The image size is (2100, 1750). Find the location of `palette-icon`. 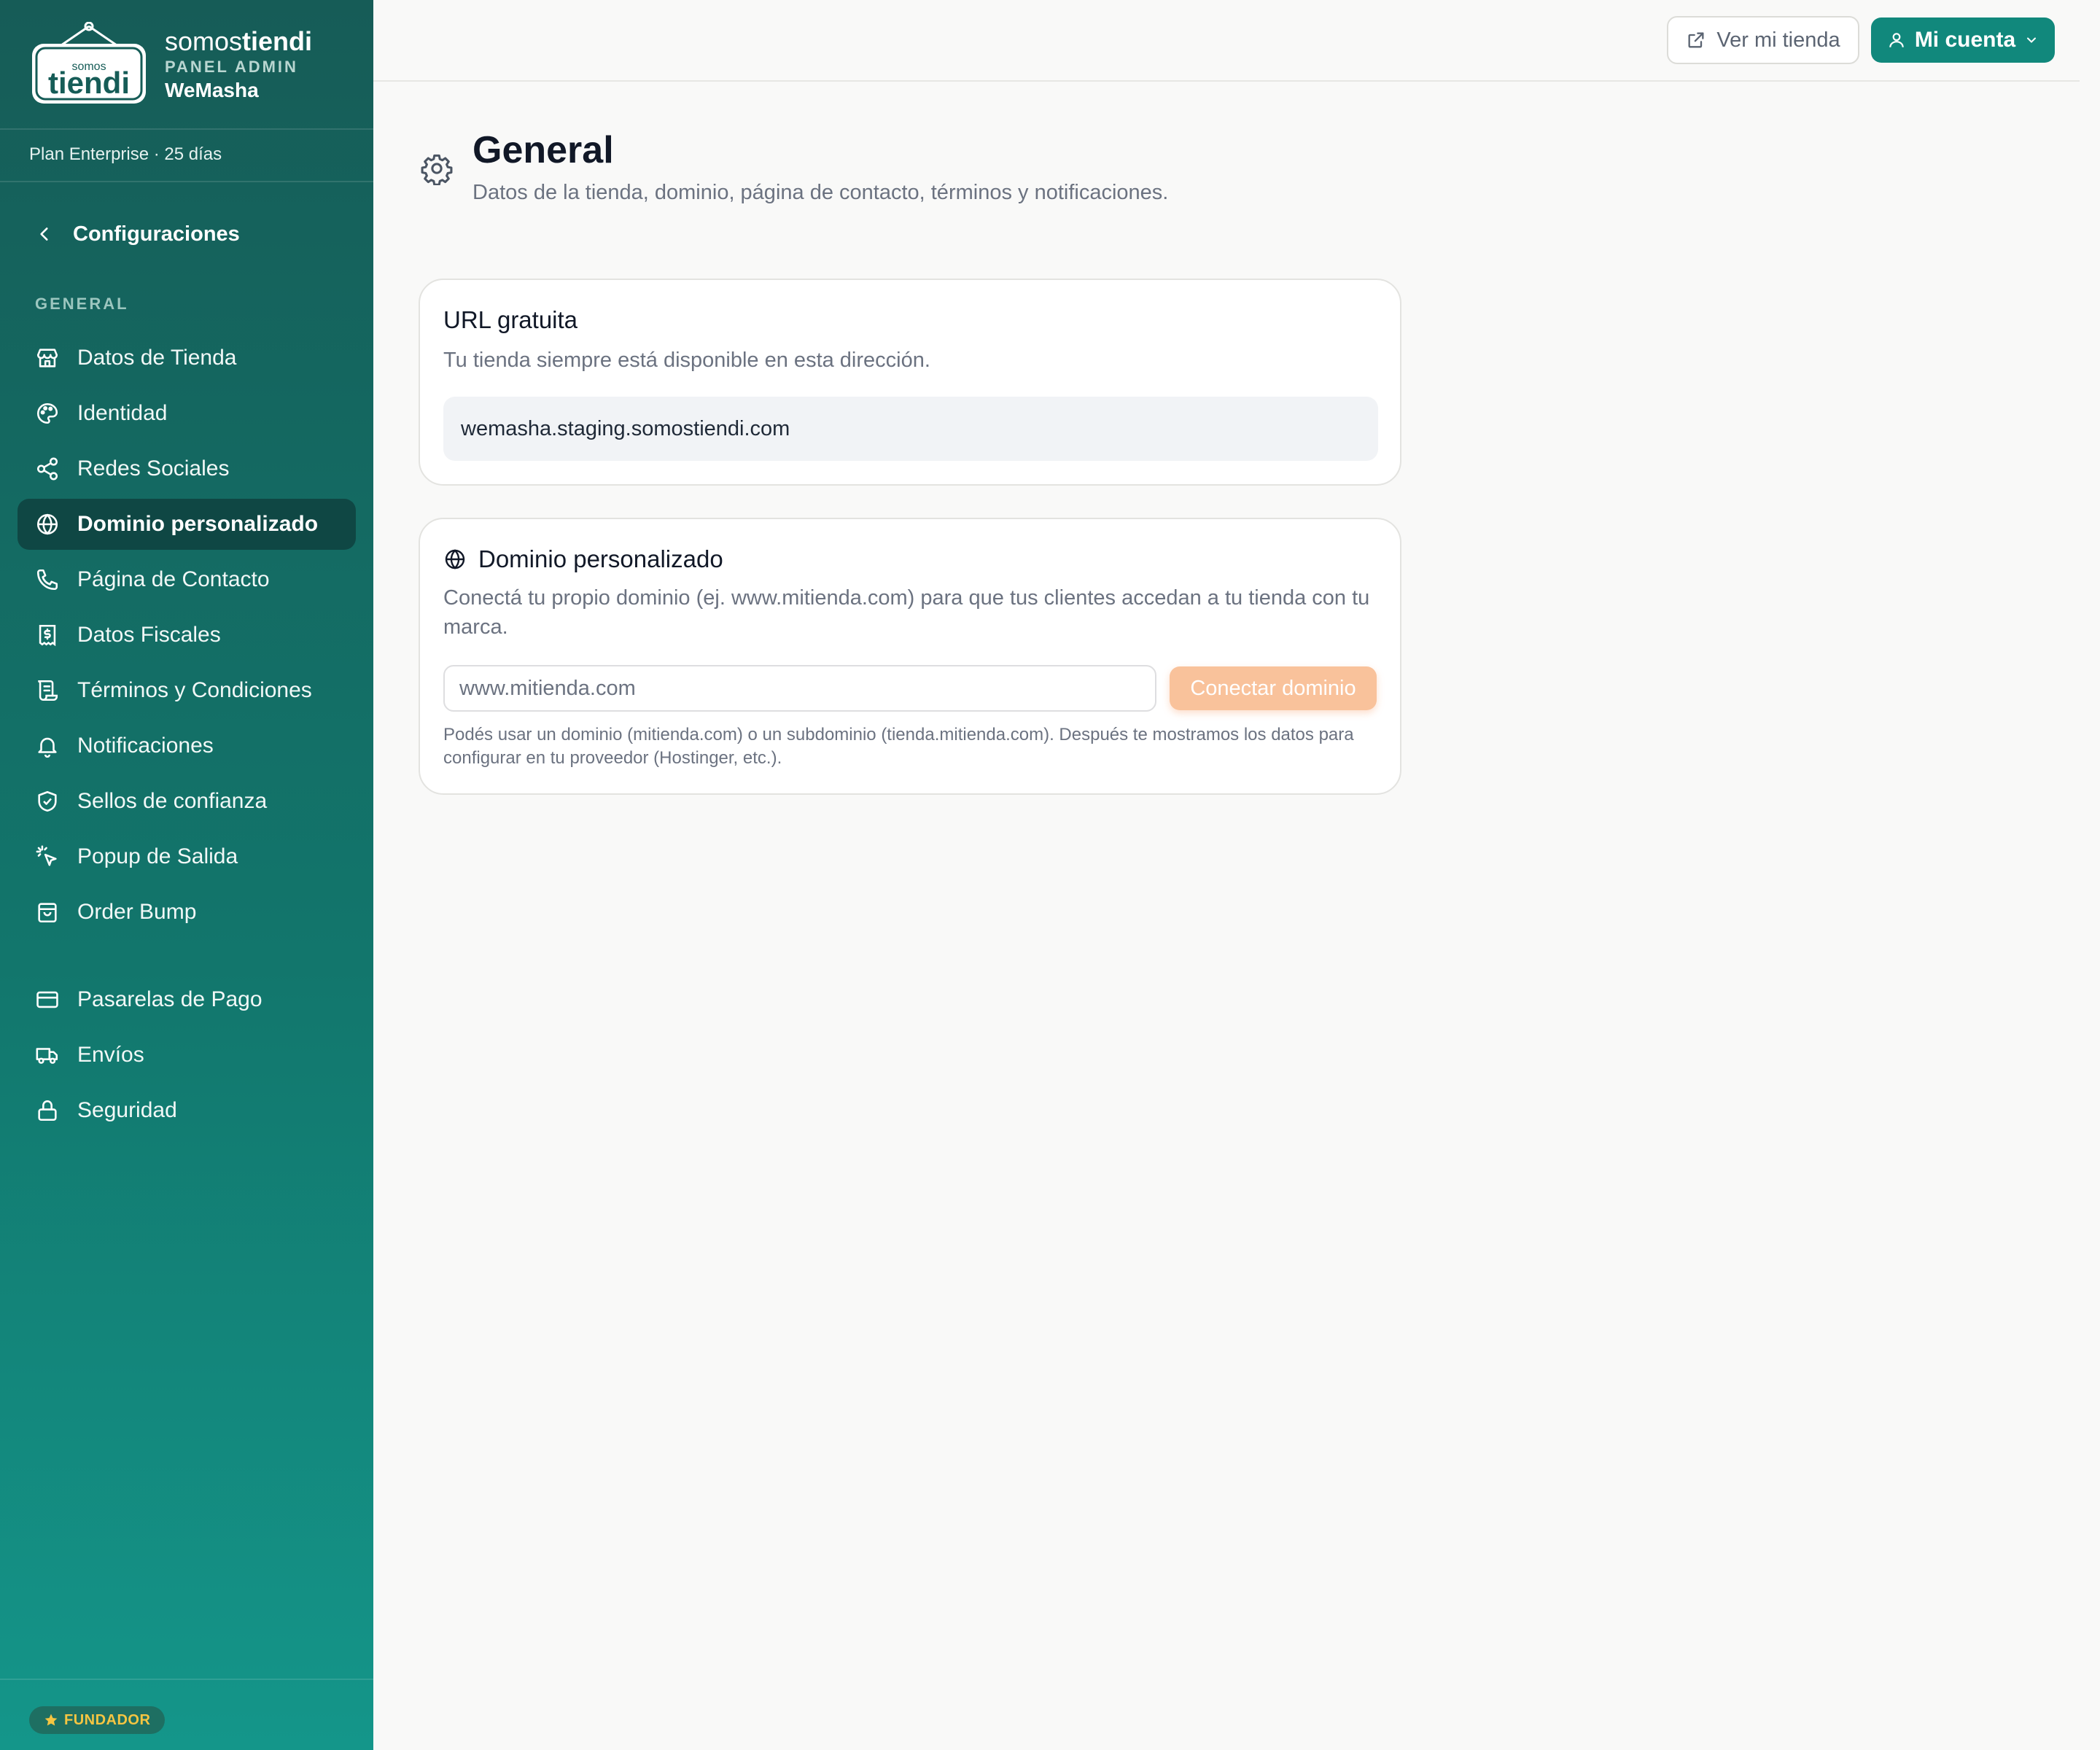

palette-icon is located at coordinates (47, 413).